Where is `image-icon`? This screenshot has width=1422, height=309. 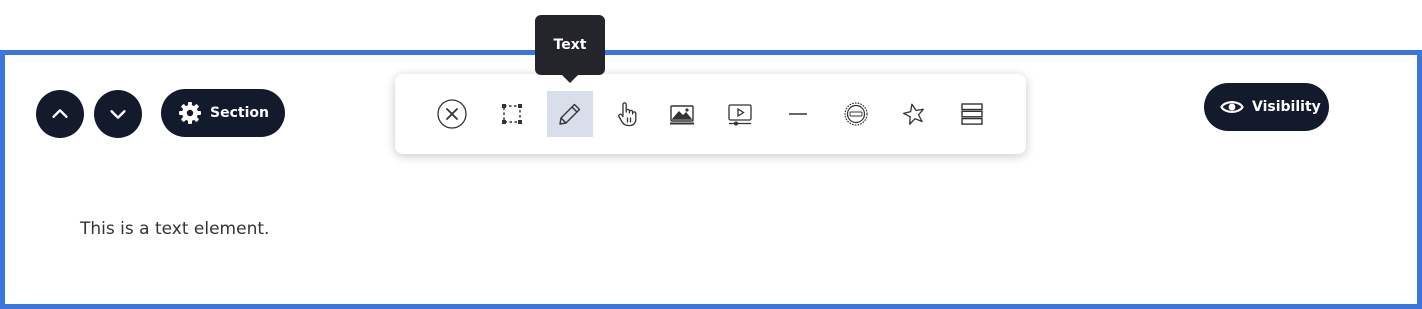
image-icon is located at coordinates (682, 115).